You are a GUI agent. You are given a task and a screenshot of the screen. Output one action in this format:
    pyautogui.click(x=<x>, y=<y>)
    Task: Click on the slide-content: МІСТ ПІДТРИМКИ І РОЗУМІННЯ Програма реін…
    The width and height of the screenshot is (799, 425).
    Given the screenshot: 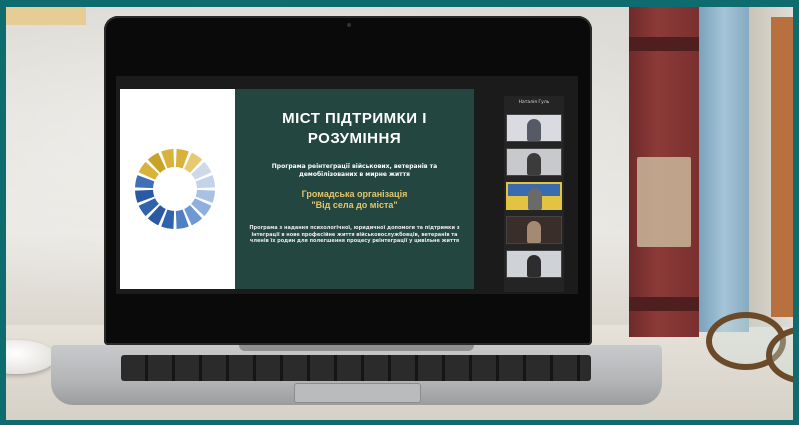 What is the action you would take?
    pyautogui.click(x=354, y=189)
    